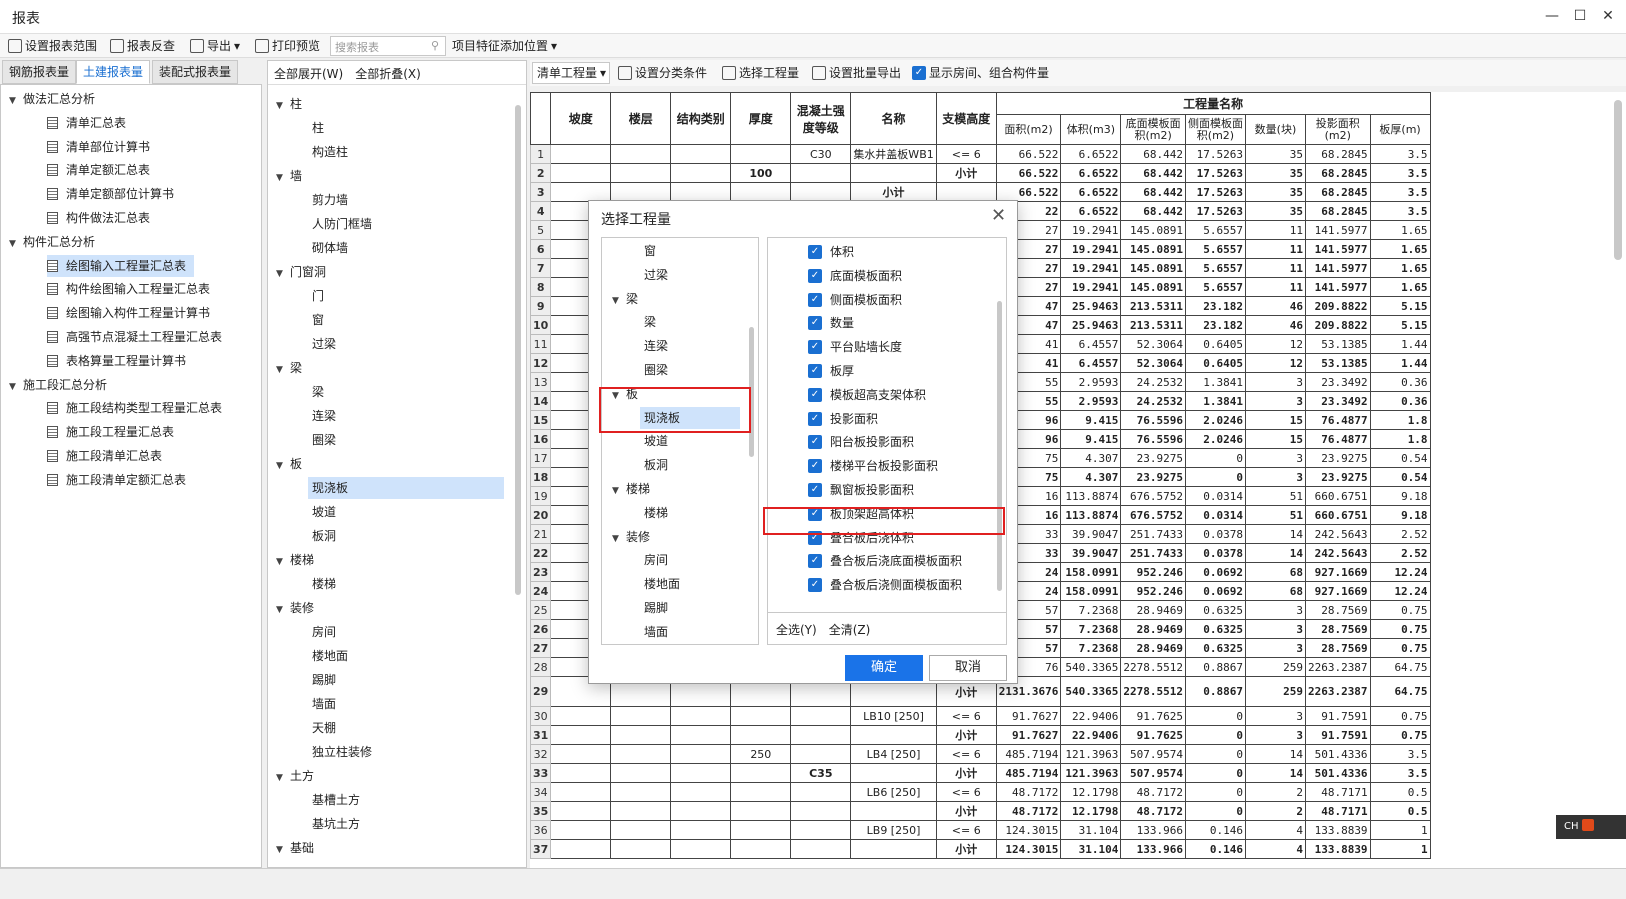 Image resolution: width=1626 pixels, height=899 pixels. Describe the element at coordinates (406, 296) in the screenshot. I see `tree-item: 门` at that location.